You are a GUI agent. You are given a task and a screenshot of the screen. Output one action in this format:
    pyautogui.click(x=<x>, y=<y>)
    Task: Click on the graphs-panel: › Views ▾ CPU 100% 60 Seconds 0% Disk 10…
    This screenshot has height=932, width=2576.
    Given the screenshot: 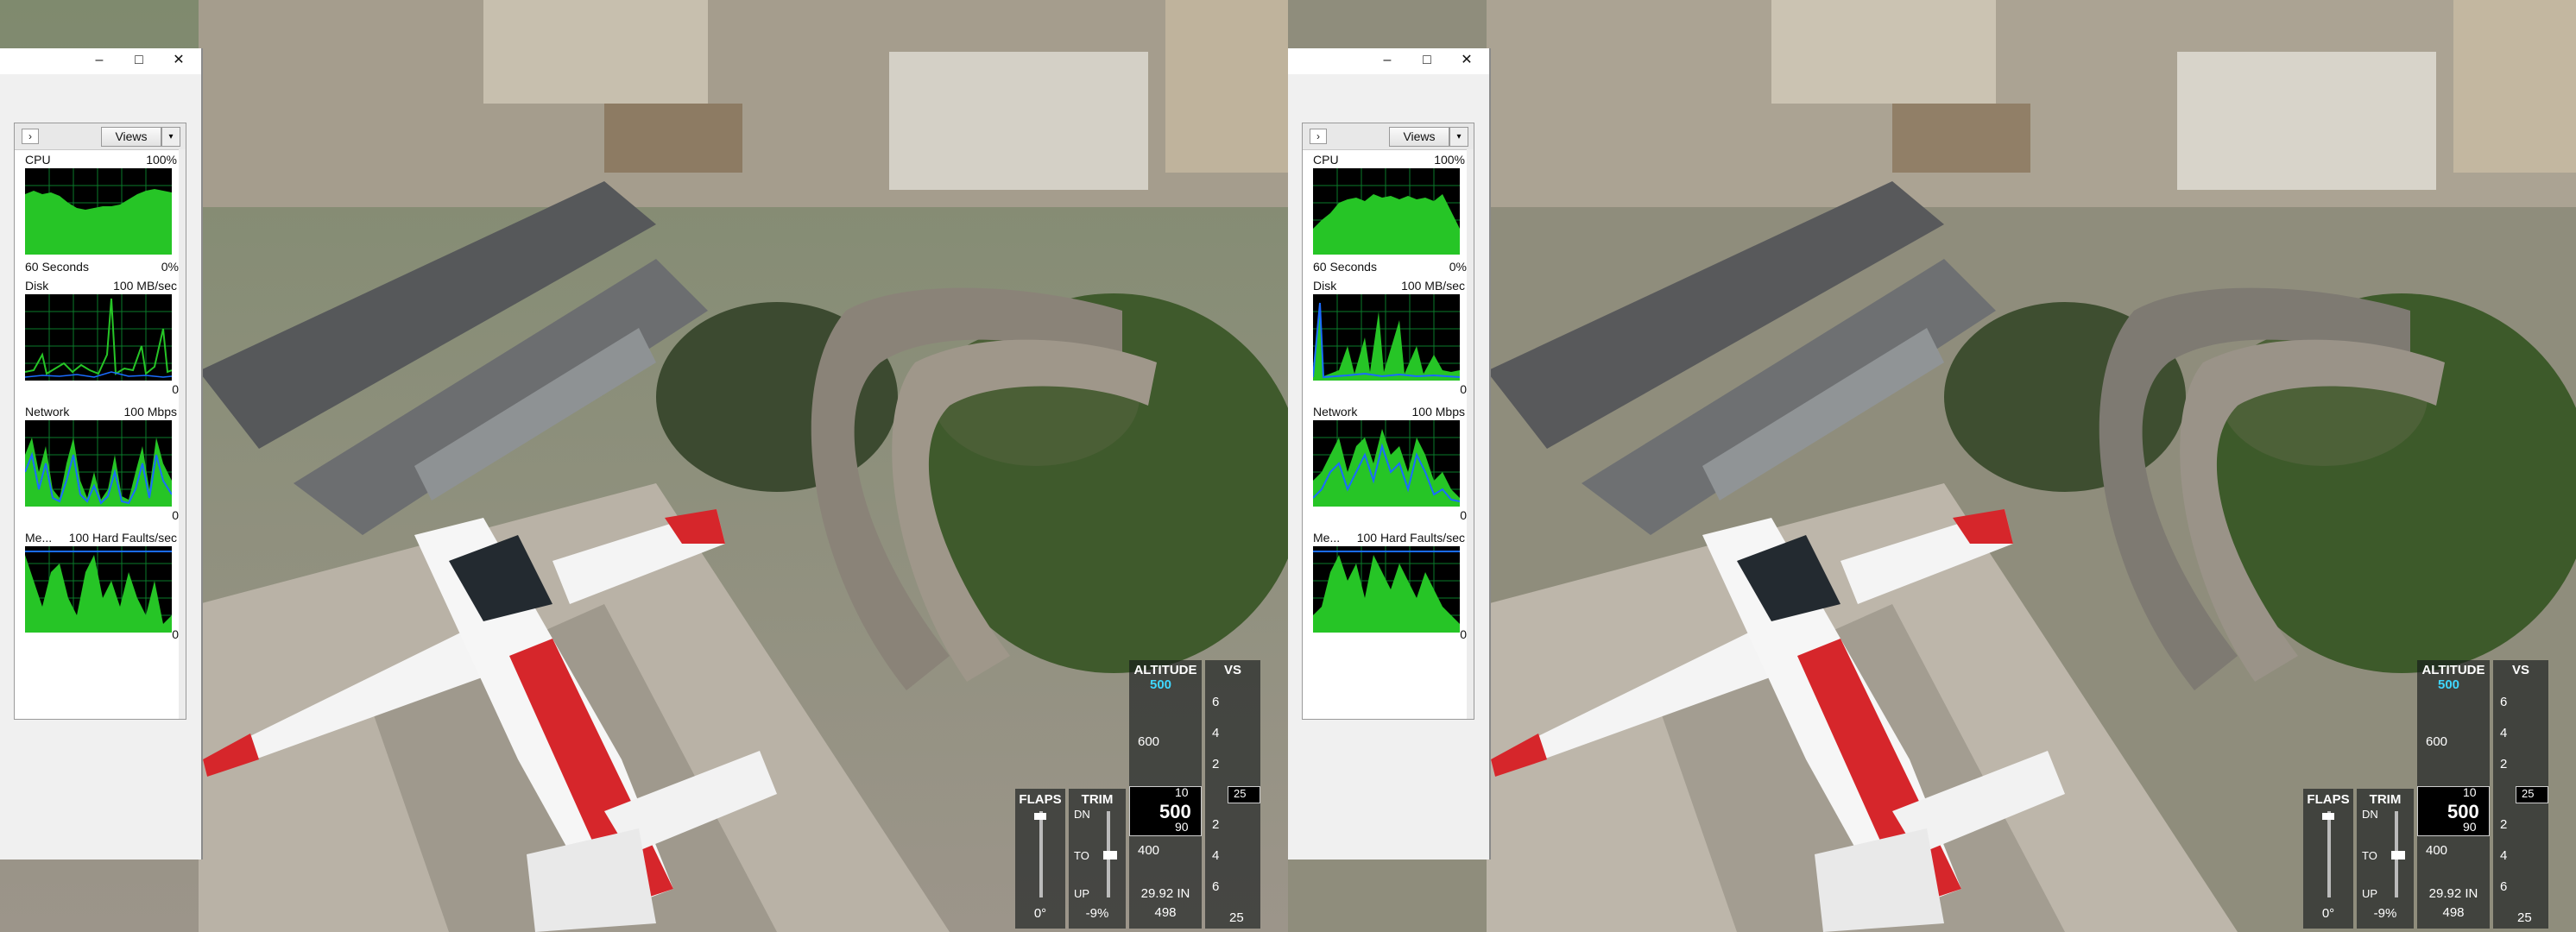 What is the action you would take?
    pyautogui.click(x=1388, y=421)
    